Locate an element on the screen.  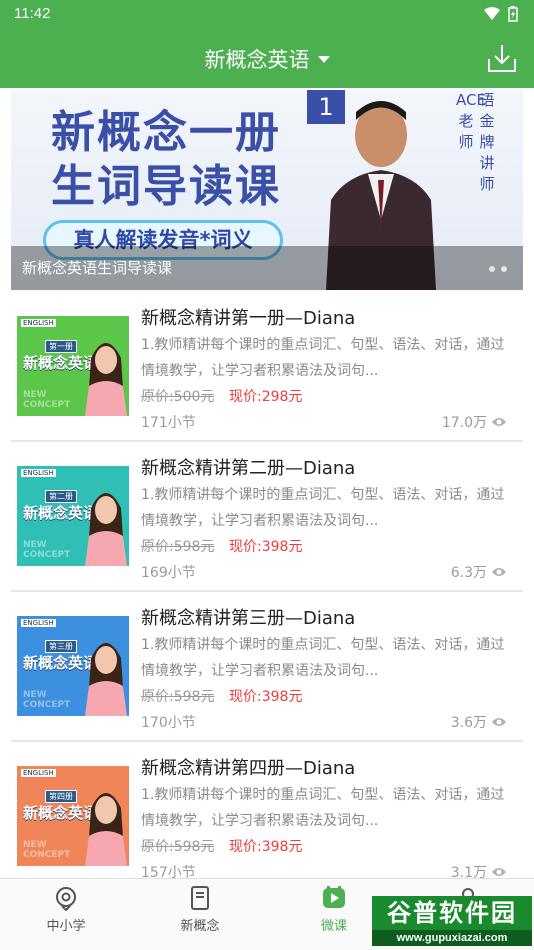
view-count: 6.3万 is located at coordinates (479, 572).